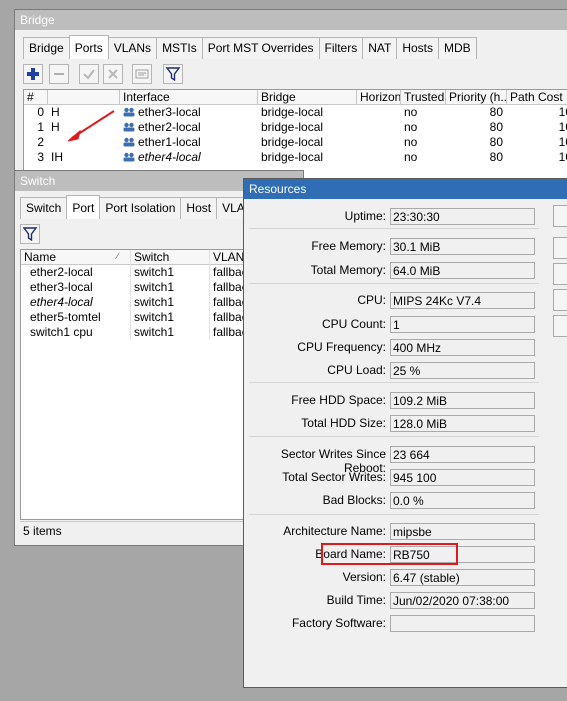 The width and height of the screenshot is (567, 701). I want to click on section-divider, so click(394, 514).